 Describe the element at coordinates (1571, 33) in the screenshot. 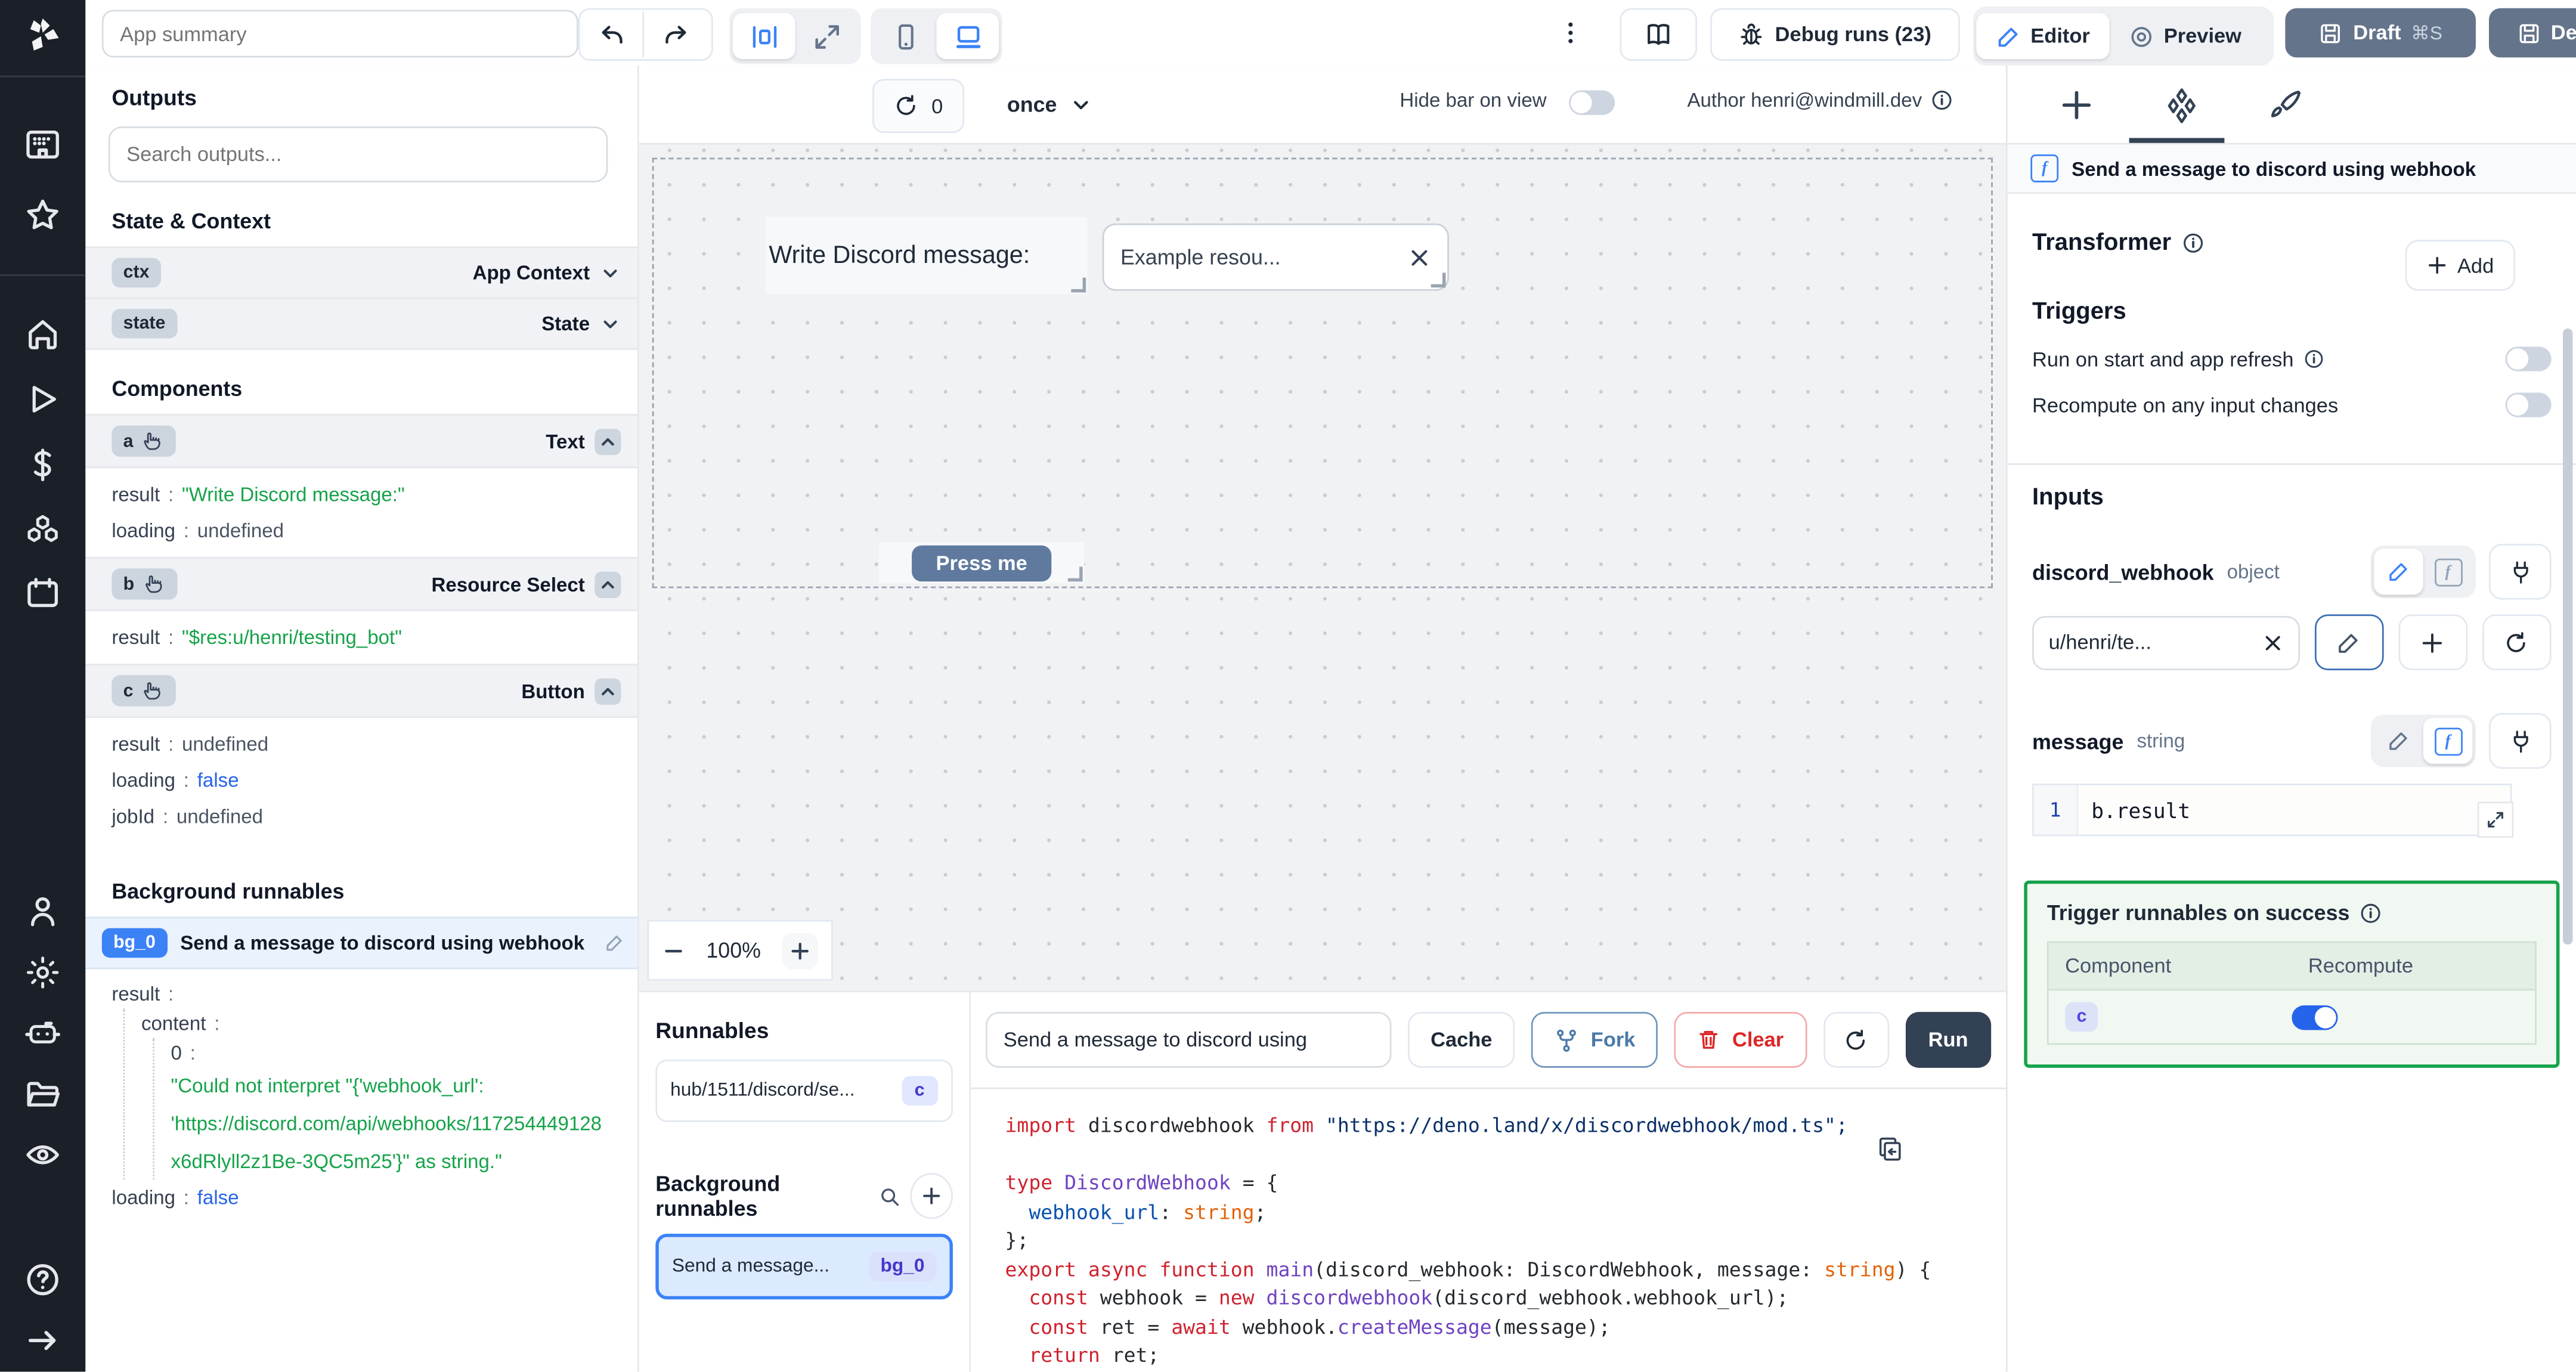

I see `kebab-menu-icon` at that location.